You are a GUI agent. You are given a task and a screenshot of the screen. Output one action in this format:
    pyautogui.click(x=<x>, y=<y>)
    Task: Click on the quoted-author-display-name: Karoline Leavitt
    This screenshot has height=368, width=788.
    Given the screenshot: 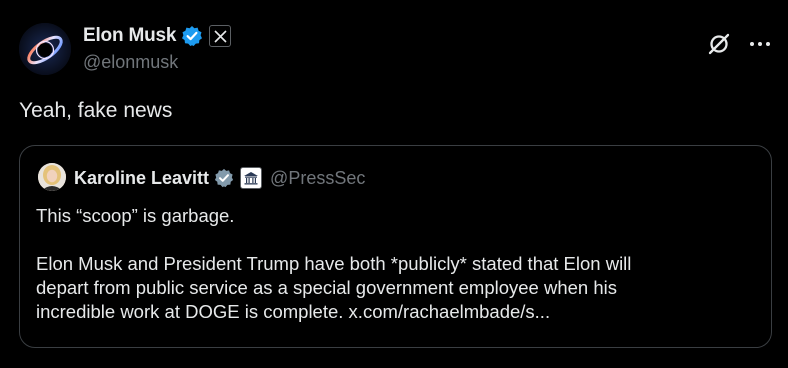 What is the action you would take?
    pyautogui.click(x=141, y=178)
    